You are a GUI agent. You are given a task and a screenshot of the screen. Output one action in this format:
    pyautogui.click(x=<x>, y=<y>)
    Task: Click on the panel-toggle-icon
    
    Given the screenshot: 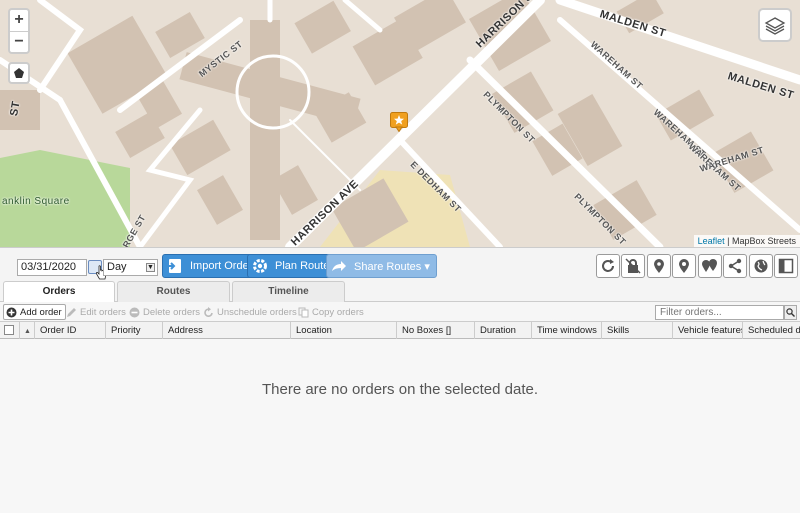 What is the action you would take?
    pyautogui.click(x=786, y=266)
    